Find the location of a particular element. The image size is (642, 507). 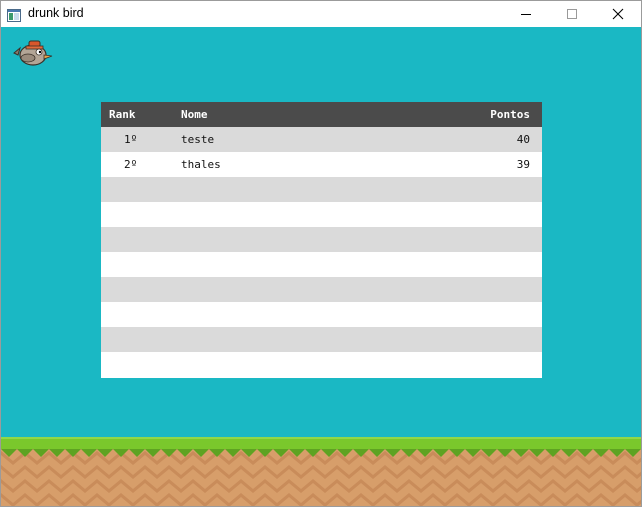

table-row: 2º thales 39 is located at coordinates (321, 164).